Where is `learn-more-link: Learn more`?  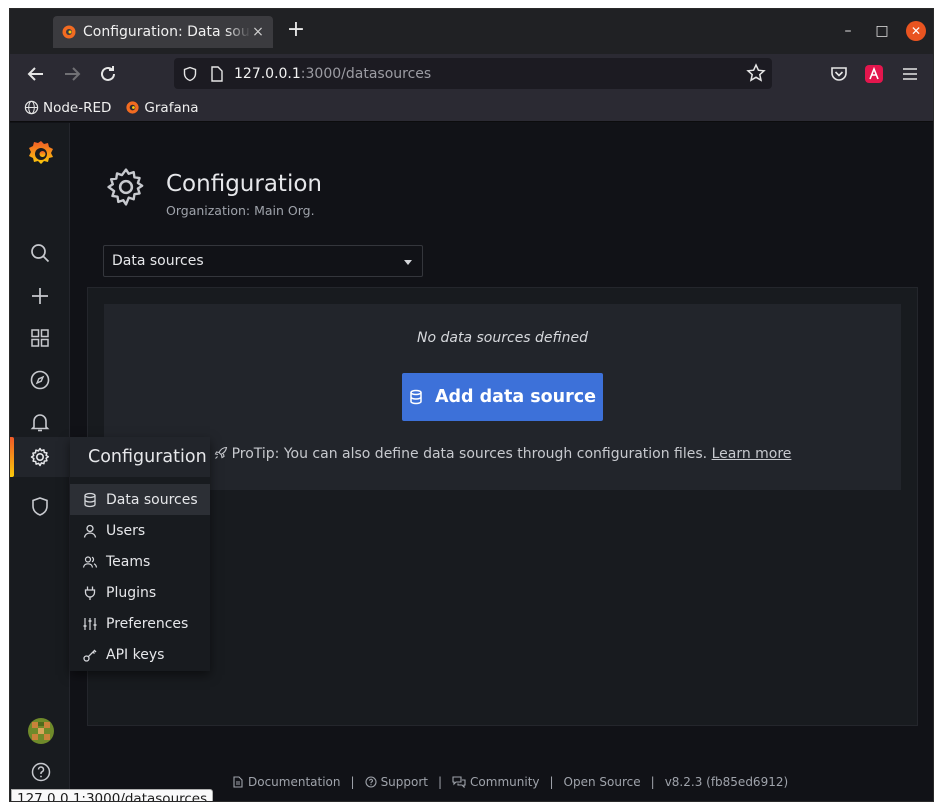
learn-more-link: Learn more is located at coordinates (752, 454).